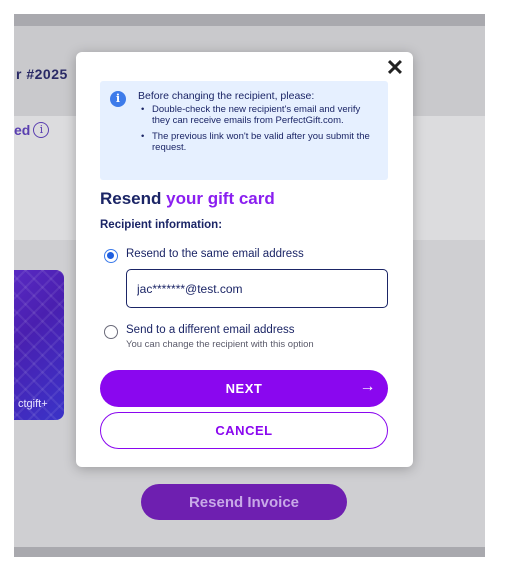 This screenshot has width=505, height=568. I want to click on next-button: NEXT →, so click(244, 388).